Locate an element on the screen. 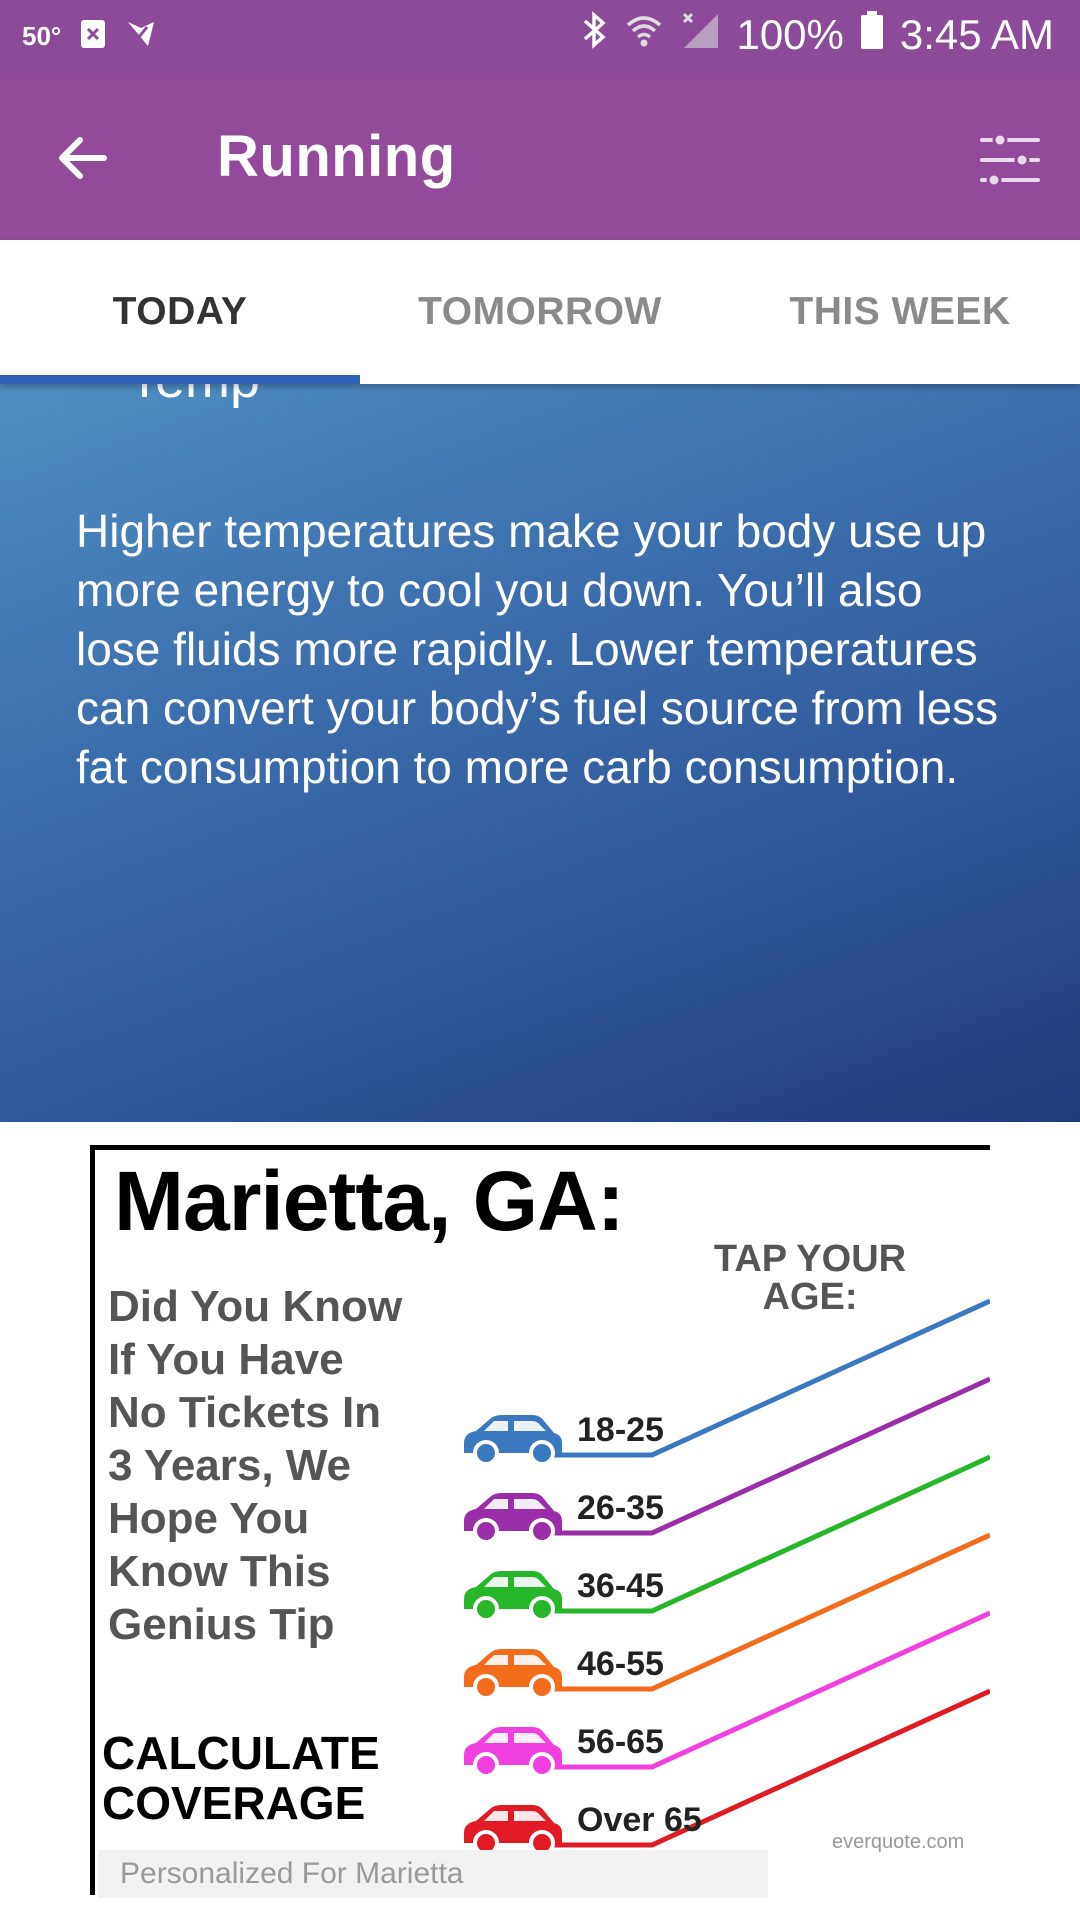 This screenshot has width=1080, height=1920. sliders-icon is located at coordinates (1010, 160).